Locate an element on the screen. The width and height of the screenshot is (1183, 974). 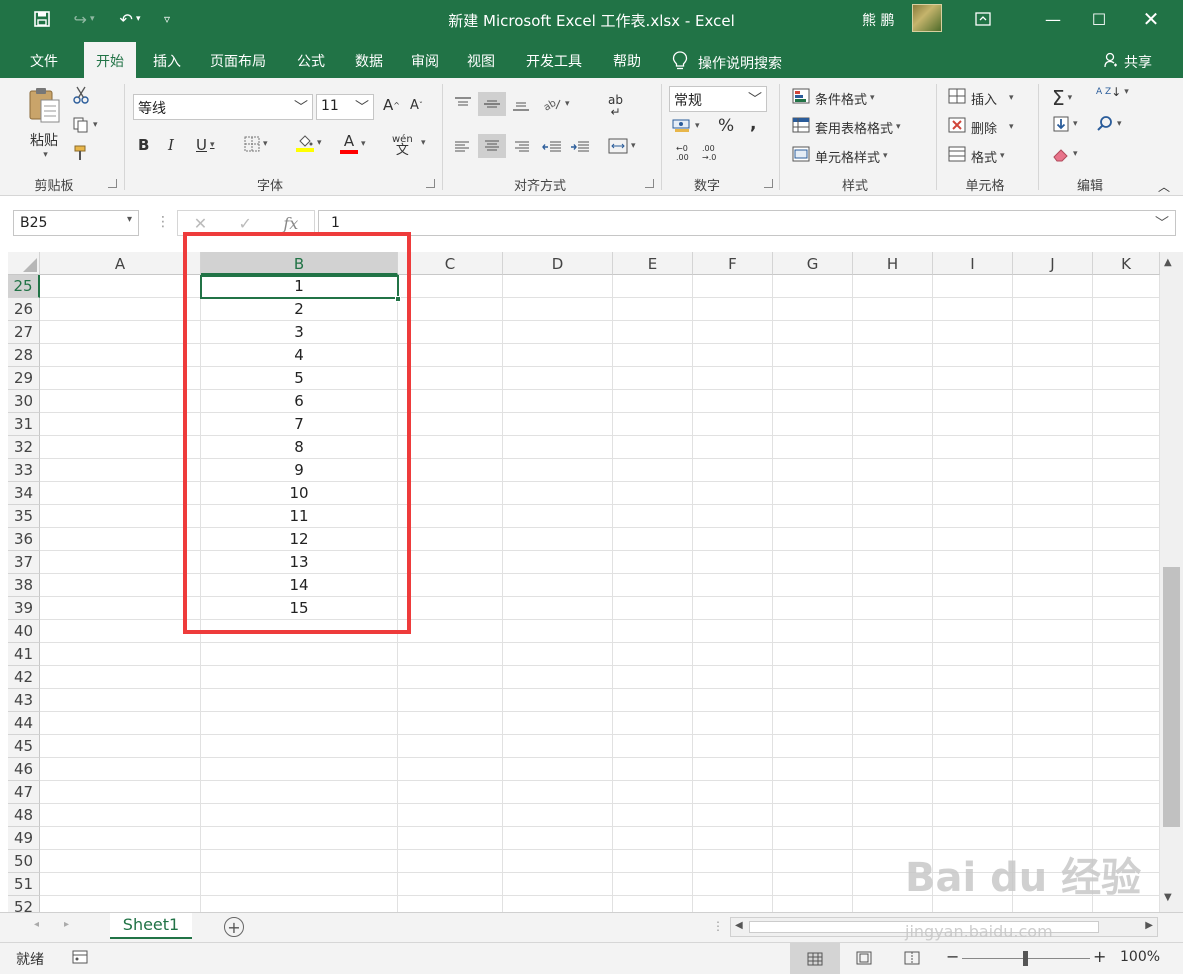
tab-insert: 插入 is located at coordinates (167, 60).